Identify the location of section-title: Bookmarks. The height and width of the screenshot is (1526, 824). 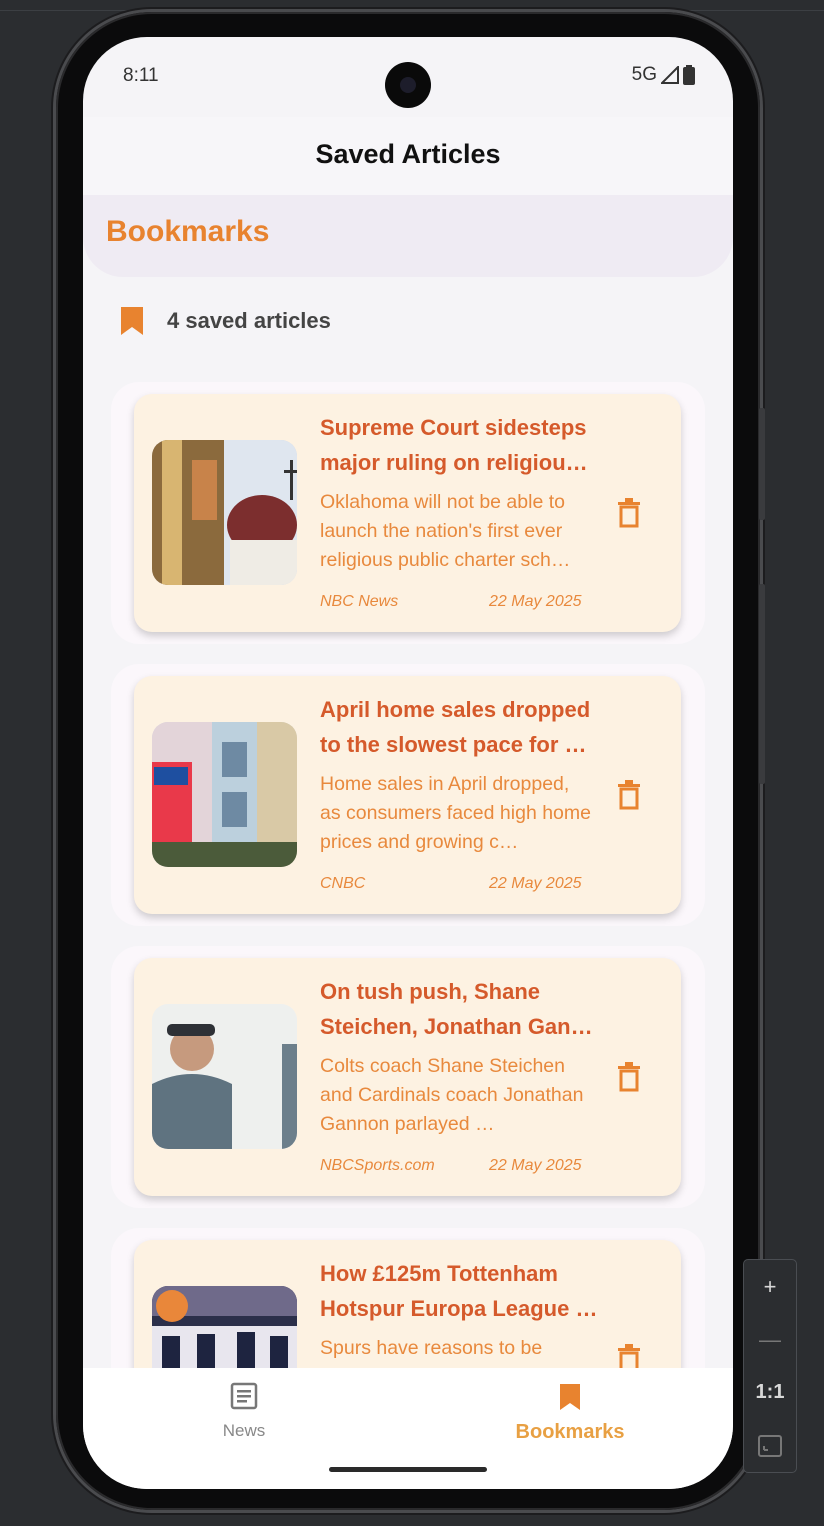
(188, 231).